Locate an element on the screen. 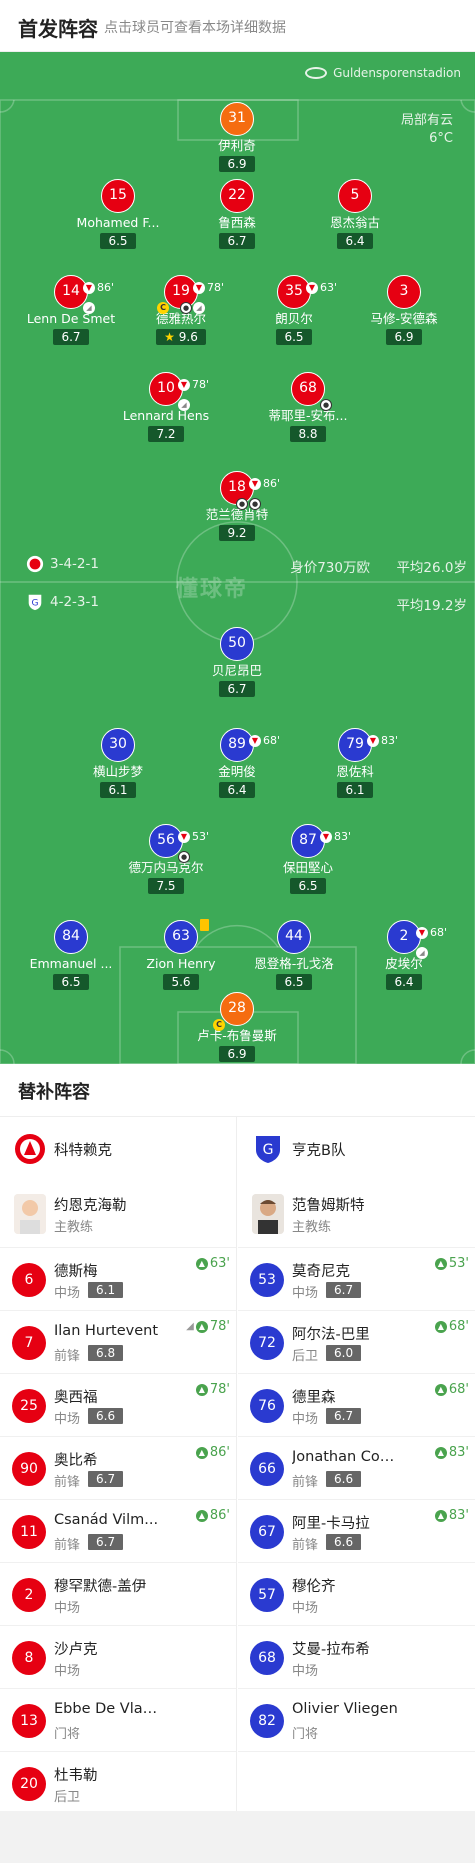  sub-row: 67 阿里-卡马拉 前锋 6.6 ▲ 83' is located at coordinates (356, 1531).